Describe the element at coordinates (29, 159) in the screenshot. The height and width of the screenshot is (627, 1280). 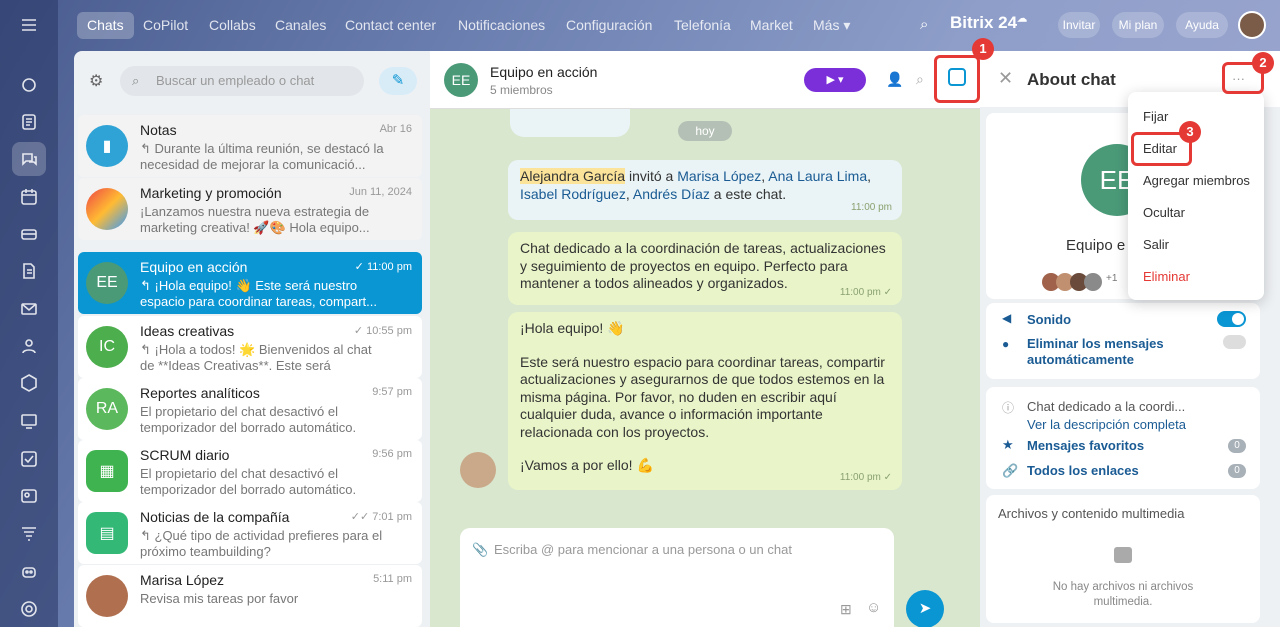
I see `chats-icon` at that location.